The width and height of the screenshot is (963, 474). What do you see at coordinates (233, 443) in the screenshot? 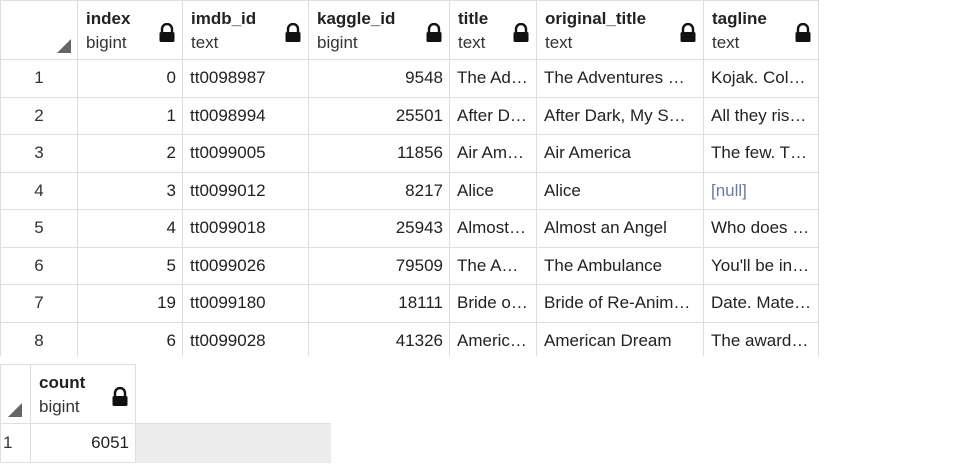
I see `empty-row-area` at bounding box center [233, 443].